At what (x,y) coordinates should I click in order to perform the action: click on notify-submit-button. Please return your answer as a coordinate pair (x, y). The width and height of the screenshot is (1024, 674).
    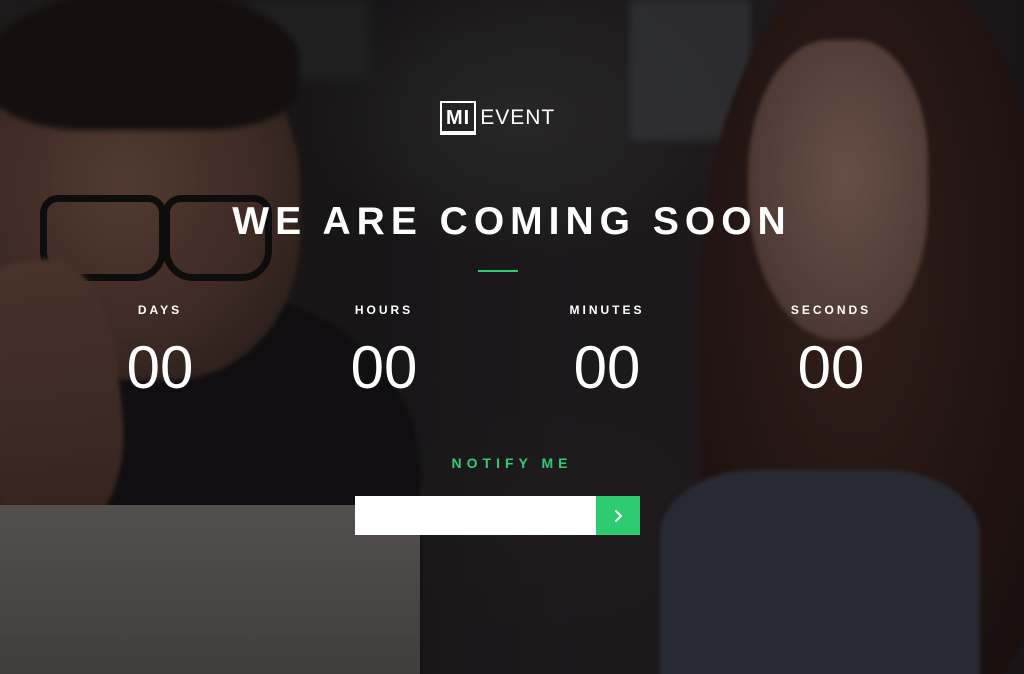
    Looking at the image, I should click on (618, 515).